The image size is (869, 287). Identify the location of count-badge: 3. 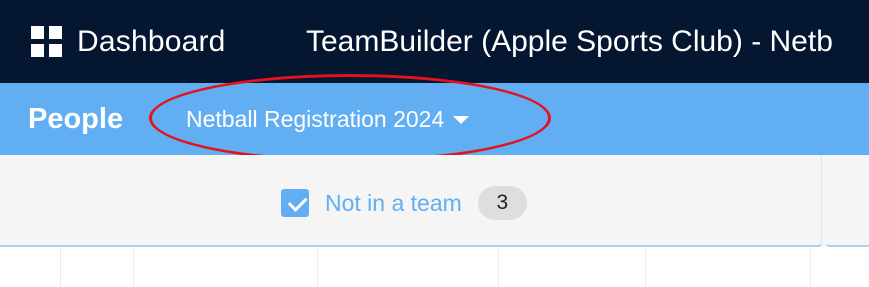
(502, 203).